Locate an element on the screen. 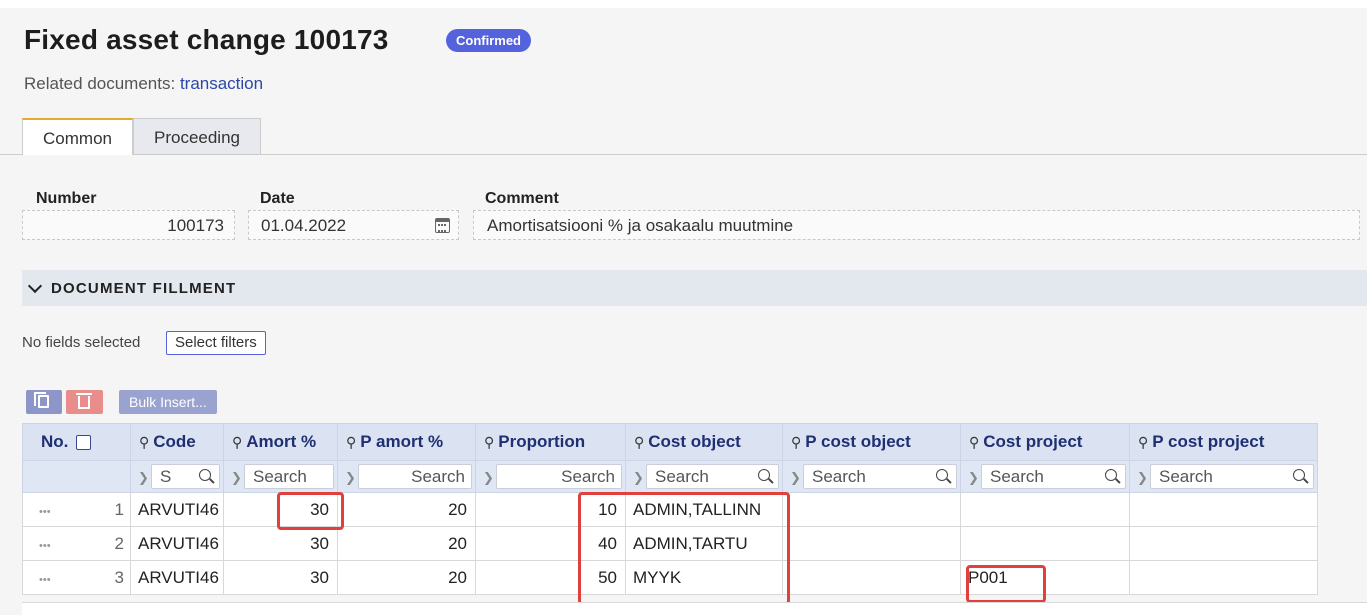 The height and width of the screenshot is (615, 1367). highlight-cost-project is located at coordinates (1006, 584).